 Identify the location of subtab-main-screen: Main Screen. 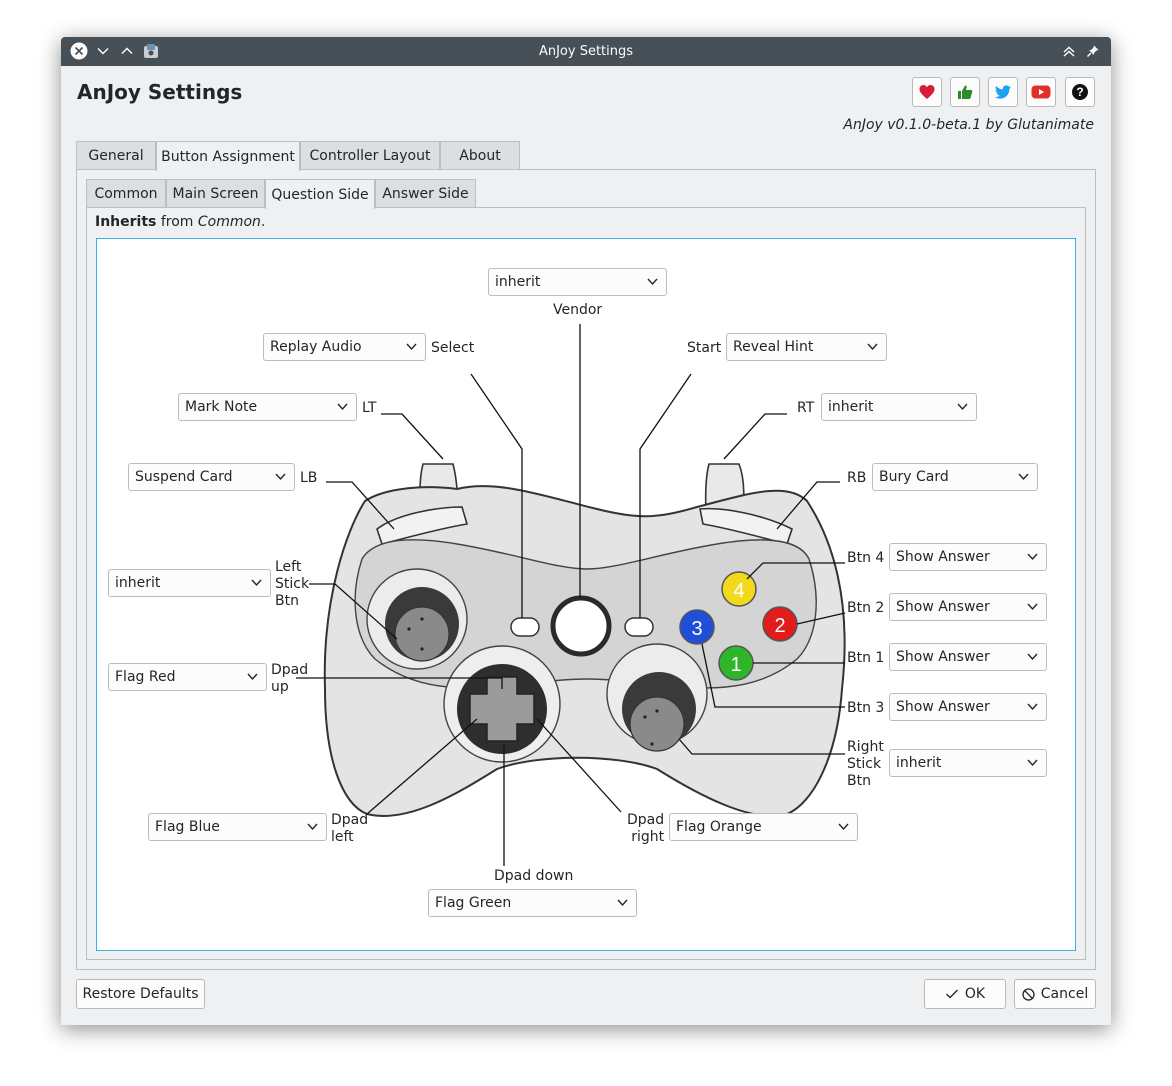
(215, 193).